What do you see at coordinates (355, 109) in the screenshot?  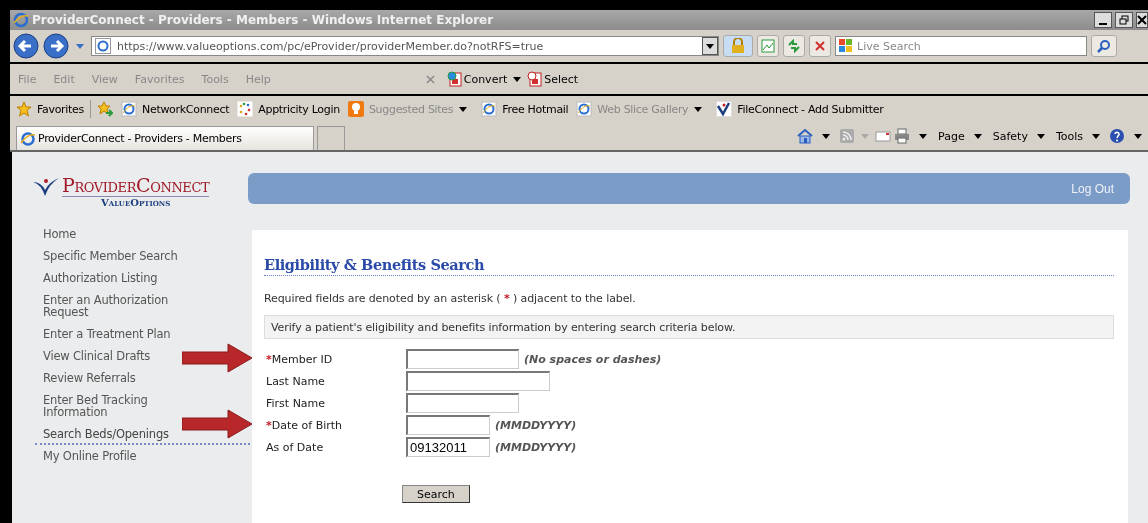 I see `lightbulb-icon` at bounding box center [355, 109].